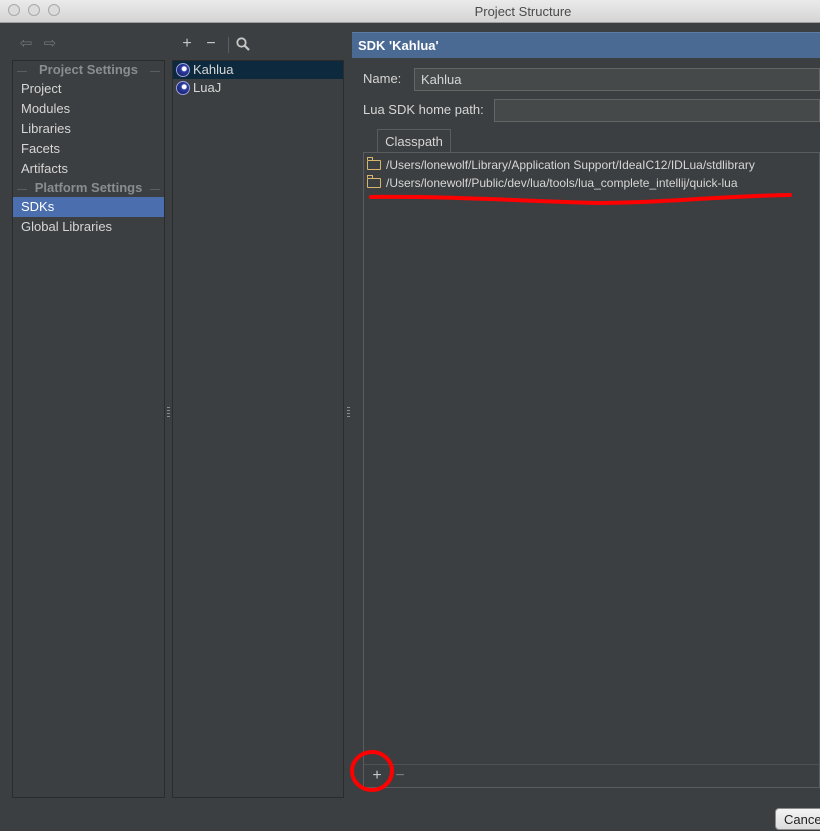  What do you see at coordinates (372, 771) in the screenshot?
I see `annotation-circle` at bounding box center [372, 771].